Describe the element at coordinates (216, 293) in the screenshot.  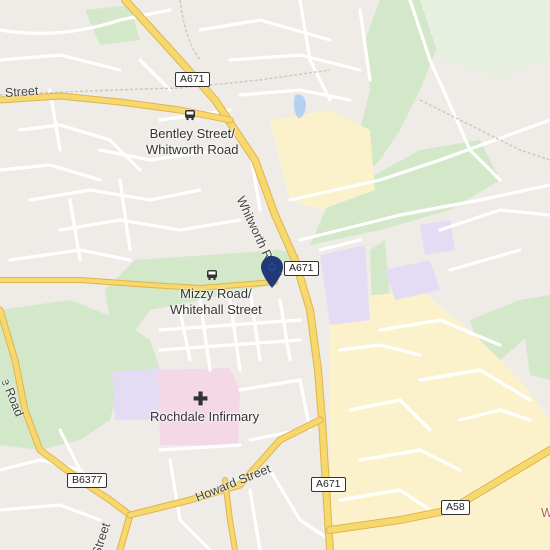
I see `bus-stop-line-1: Mizzy Road/` at that location.